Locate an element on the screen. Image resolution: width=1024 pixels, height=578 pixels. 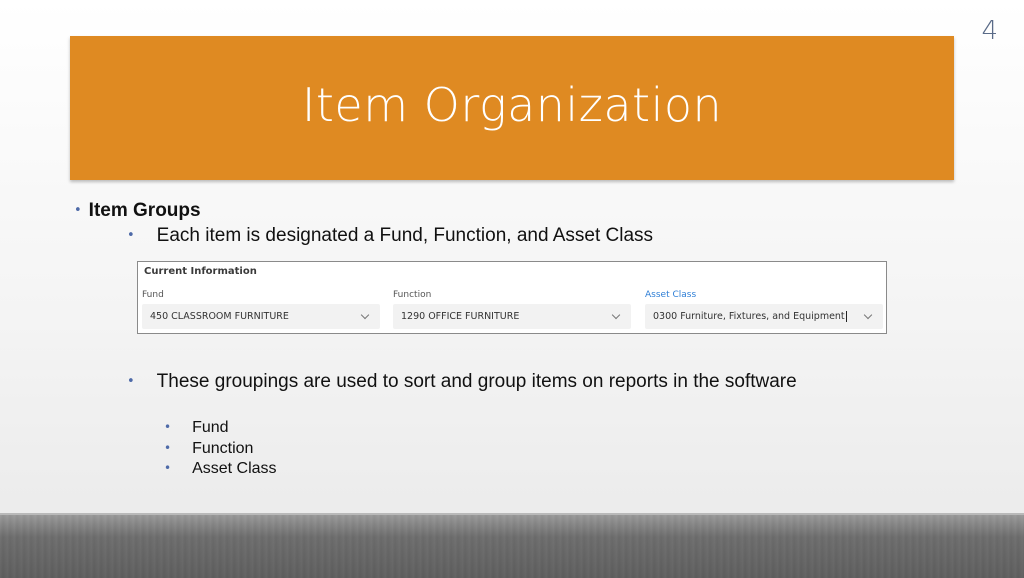
list-item: • Asset Class is located at coordinates (220, 469).